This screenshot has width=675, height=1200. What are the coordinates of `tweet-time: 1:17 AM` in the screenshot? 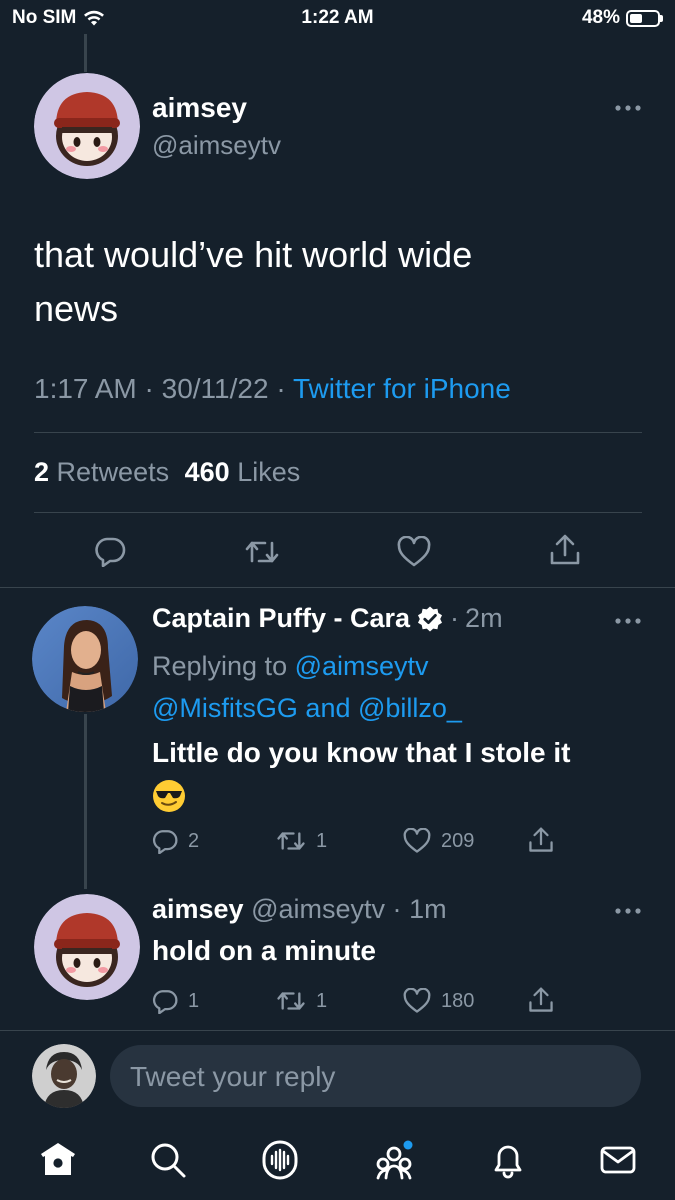 It's located at (85, 388).